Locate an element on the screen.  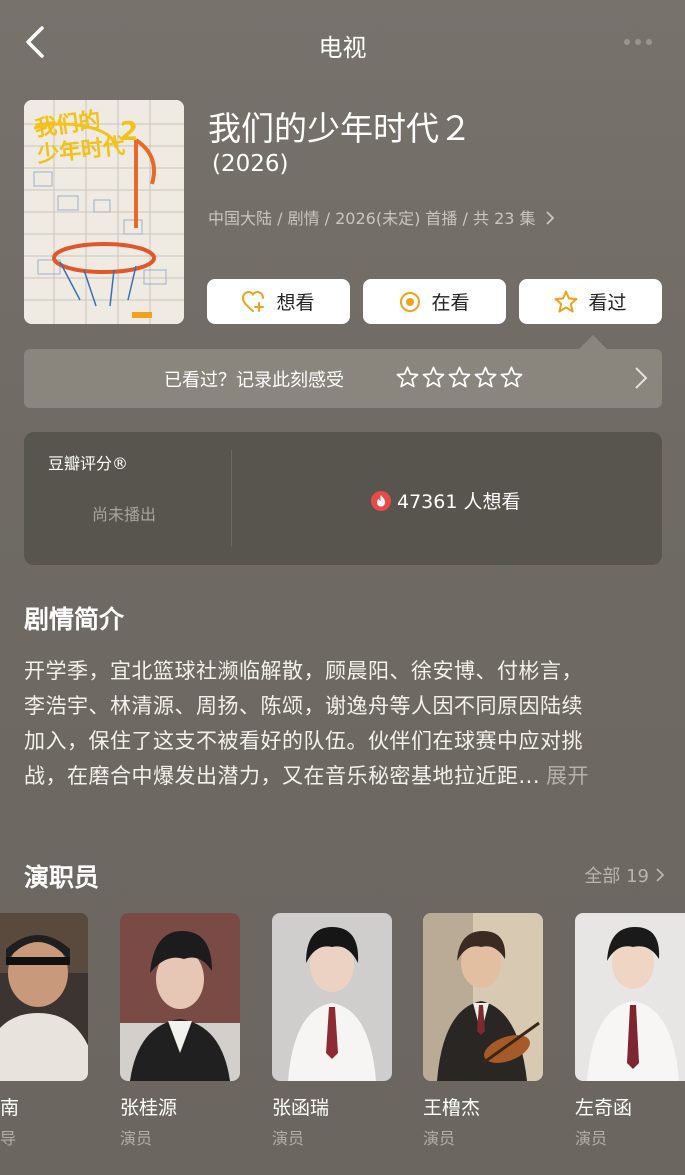
show-title: 我们的少年时代２ is located at coordinates (340, 128).